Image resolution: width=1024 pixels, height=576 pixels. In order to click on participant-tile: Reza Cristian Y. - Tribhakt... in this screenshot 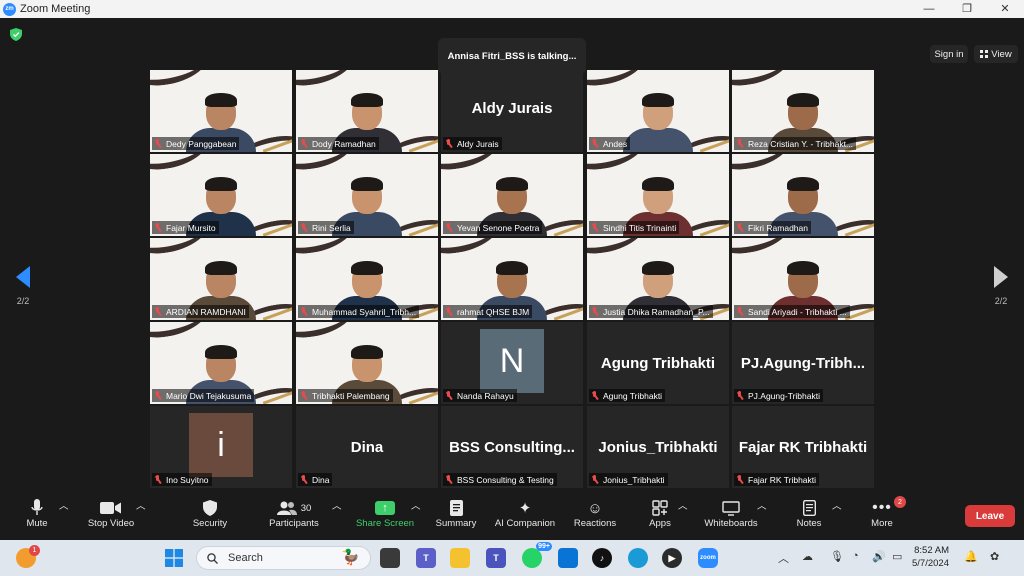, I will do `click(803, 111)`.